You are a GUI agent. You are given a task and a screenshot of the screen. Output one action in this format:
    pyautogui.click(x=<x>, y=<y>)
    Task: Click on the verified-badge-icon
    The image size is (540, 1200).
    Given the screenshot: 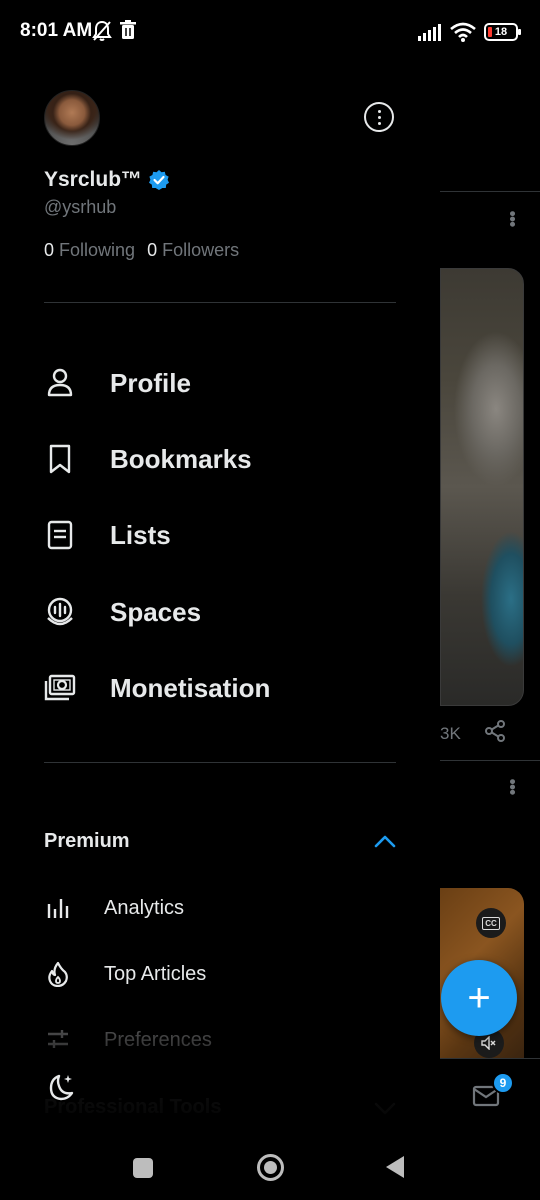 What is the action you would take?
    pyautogui.click(x=159, y=180)
    